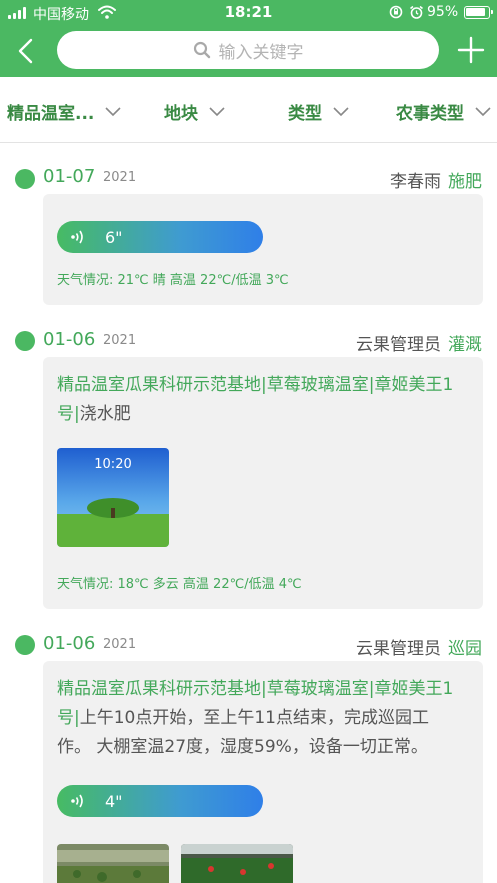 This screenshot has width=497, height=883. Describe the element at coordinates (112, 464) in the screenshot. I see `photo-time: 10:20` at that location.